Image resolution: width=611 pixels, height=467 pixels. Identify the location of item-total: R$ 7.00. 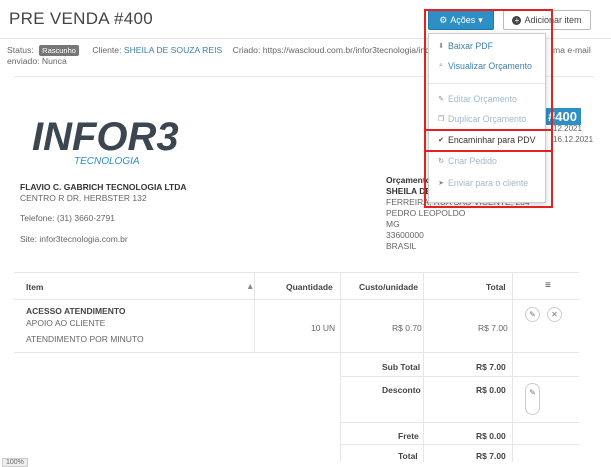
(493, 328).